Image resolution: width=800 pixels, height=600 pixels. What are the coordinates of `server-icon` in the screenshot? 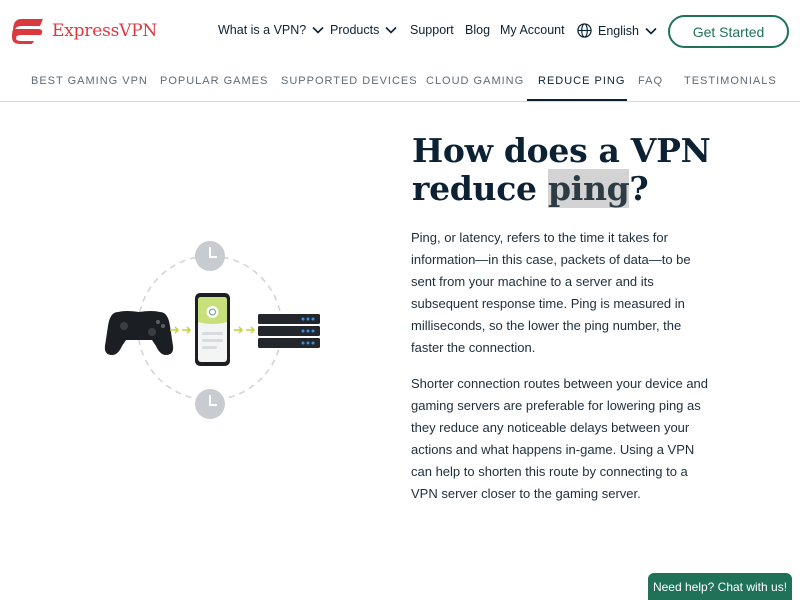 It's located at (289, 331).